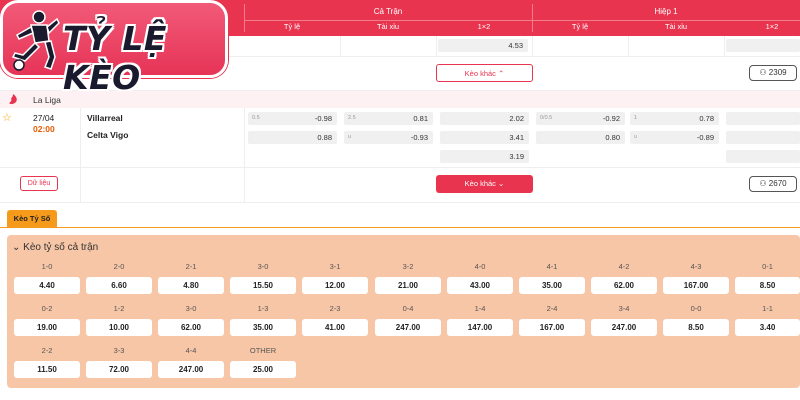 This screenshot has width=800, height=400. What do you see at coordinates (400, 99) in the screenshot?
I see `league-header: La Liga` at bounding box center [400, 99].